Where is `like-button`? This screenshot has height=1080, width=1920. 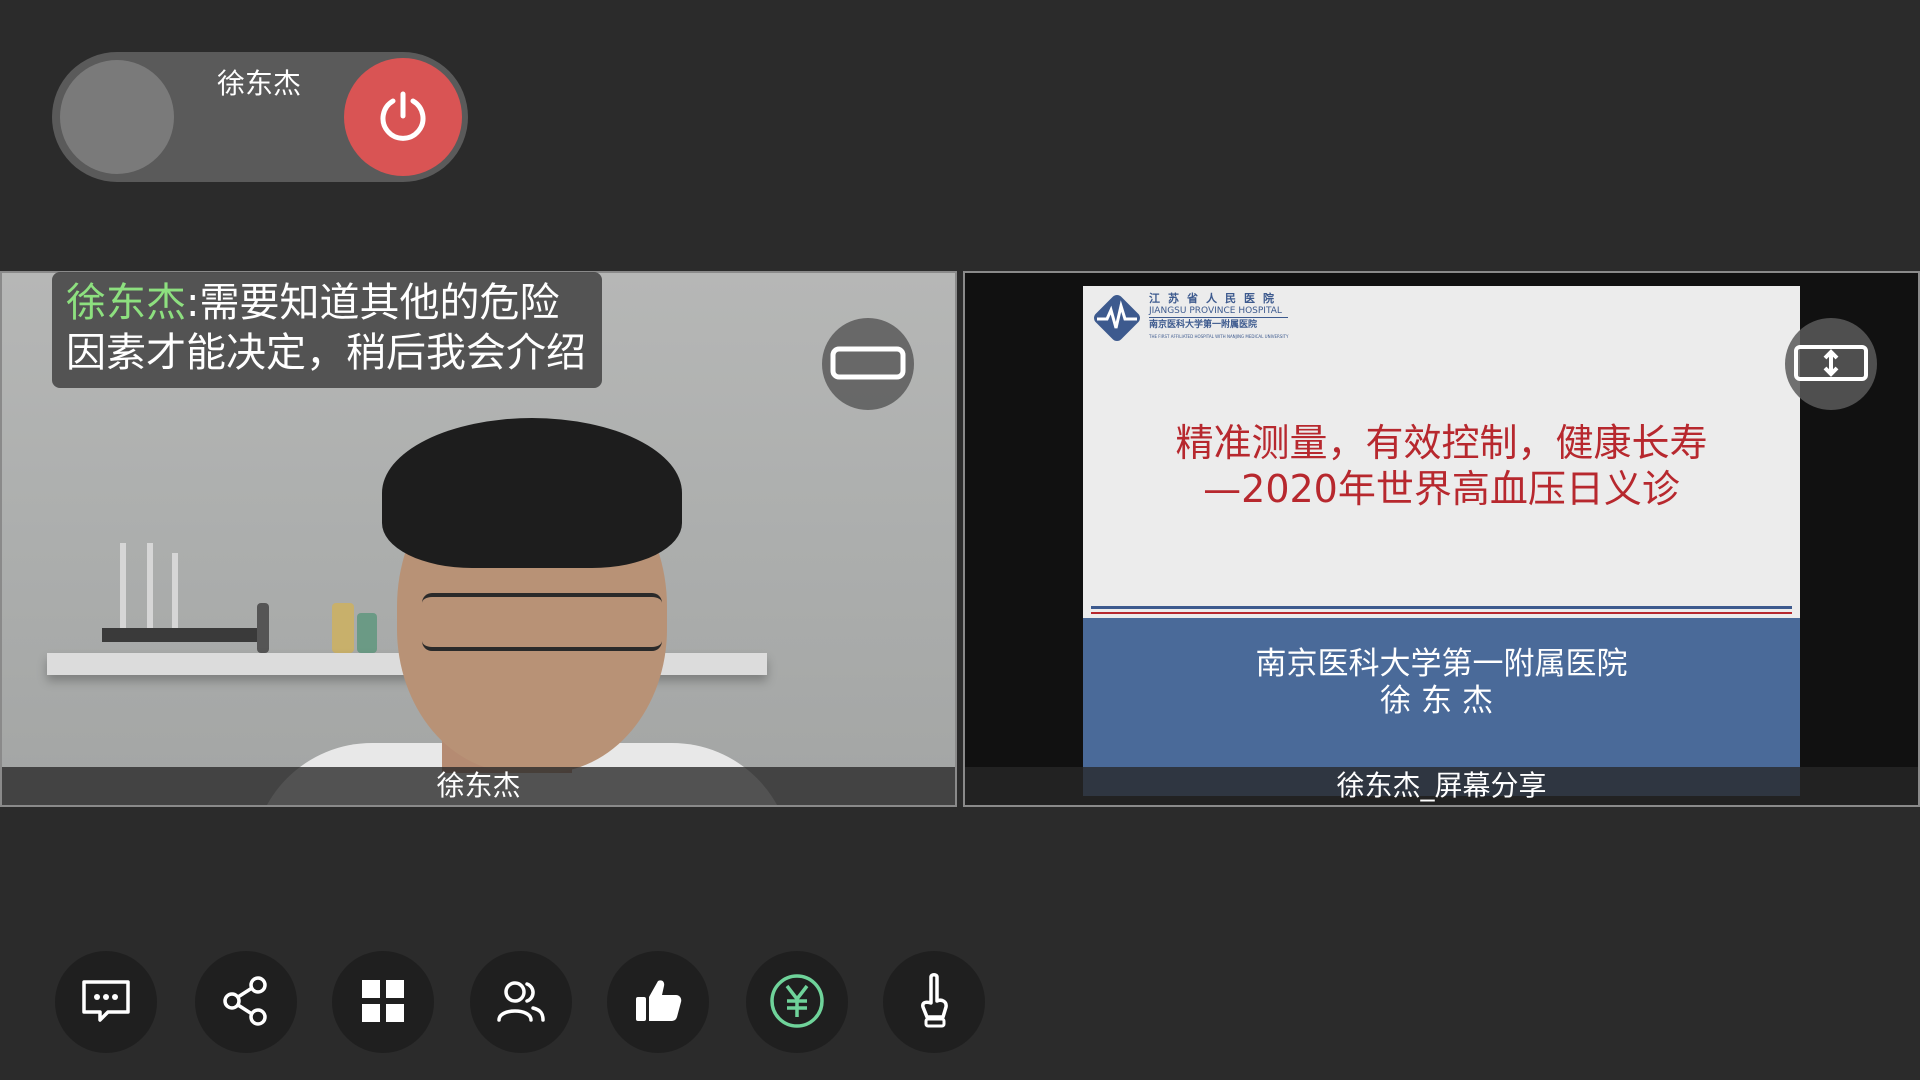 like-button is located at coordinates (658, 1002).